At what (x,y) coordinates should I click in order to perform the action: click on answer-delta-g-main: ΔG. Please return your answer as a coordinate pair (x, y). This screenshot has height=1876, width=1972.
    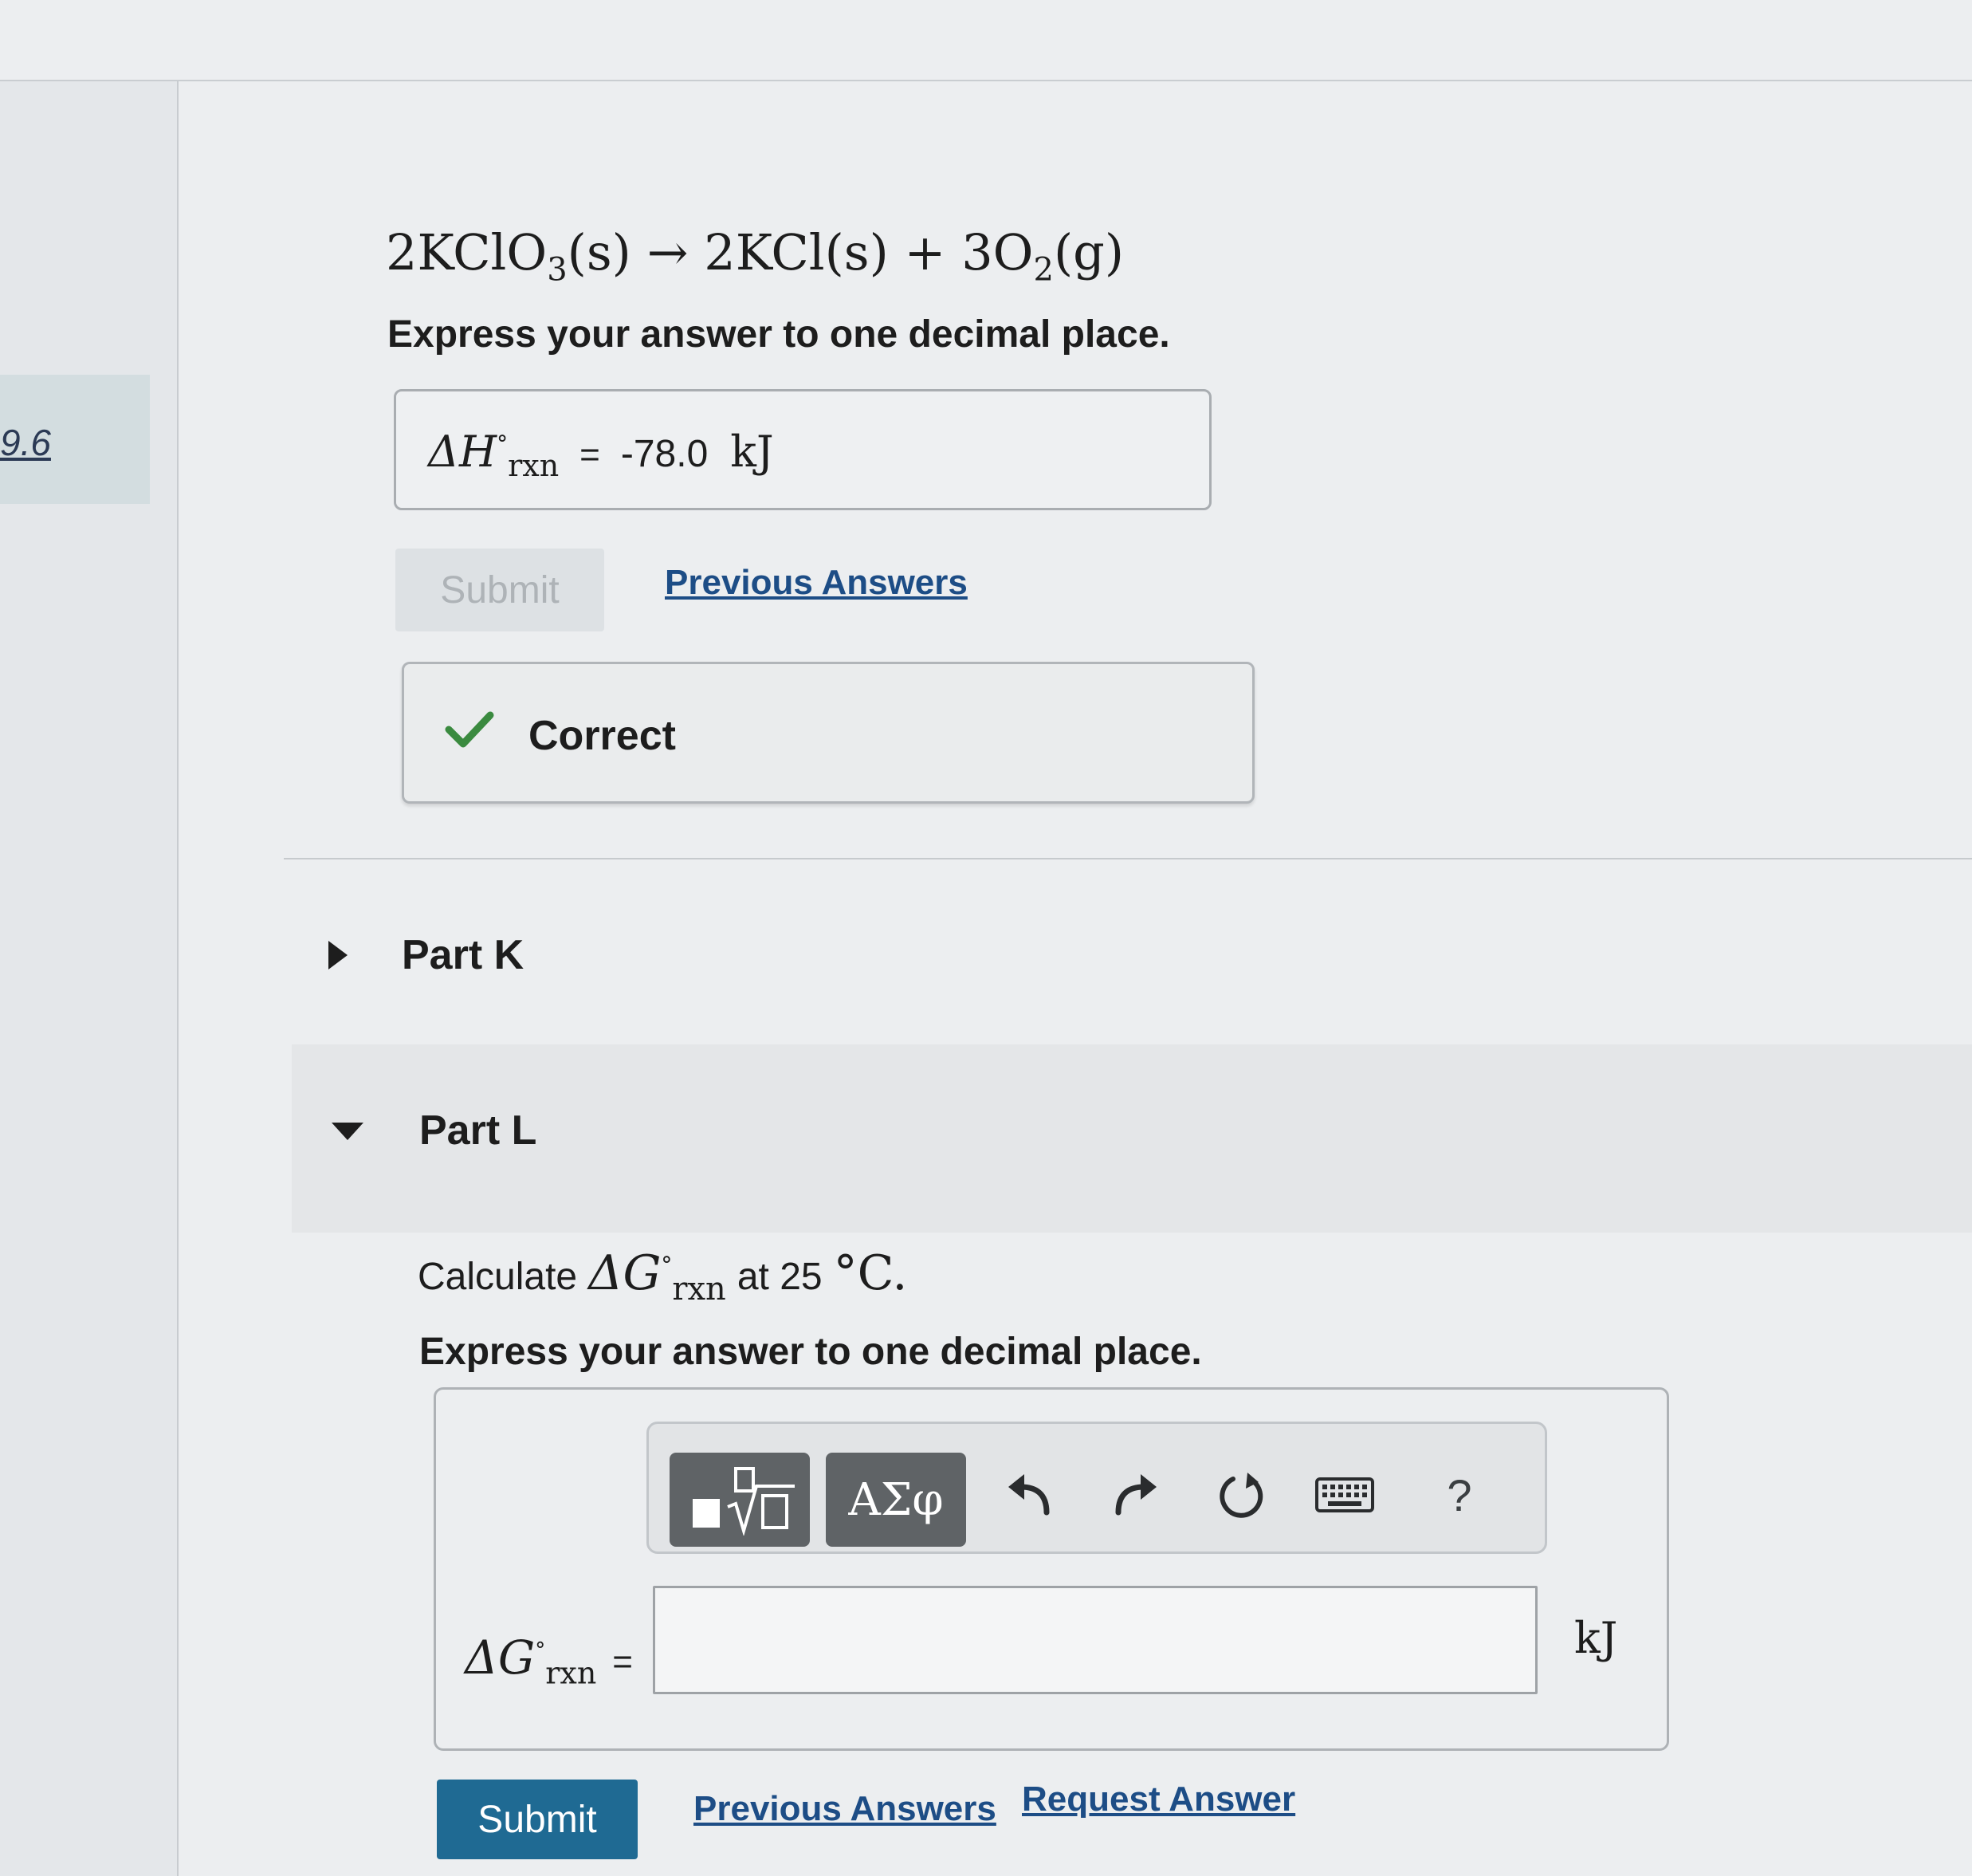
    Looking at the image, I should click on (501, 1658).